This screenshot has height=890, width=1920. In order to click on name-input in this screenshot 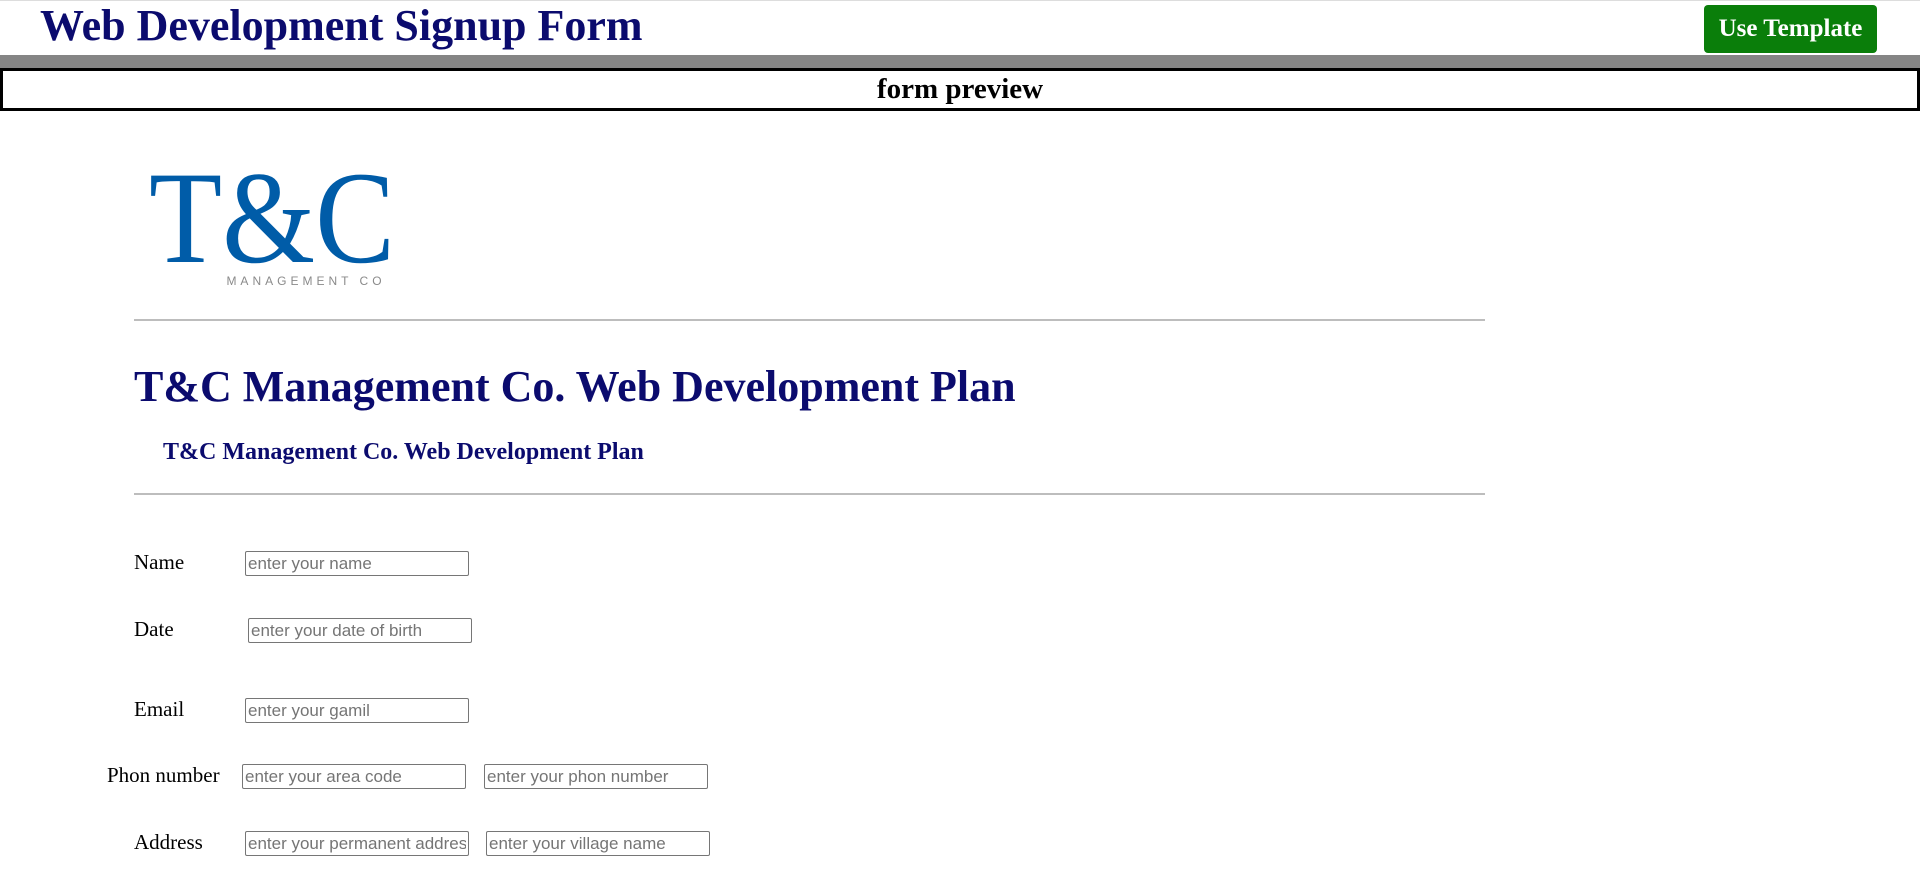, I will do `click(357, 563)`.